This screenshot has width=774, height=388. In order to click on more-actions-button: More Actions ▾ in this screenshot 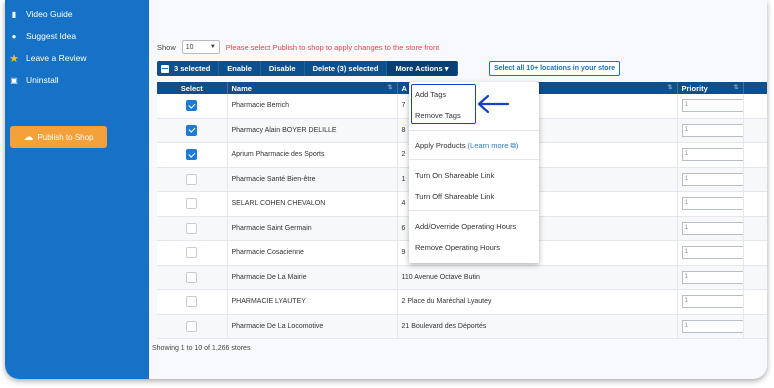, I will do `click(422, 68)`.